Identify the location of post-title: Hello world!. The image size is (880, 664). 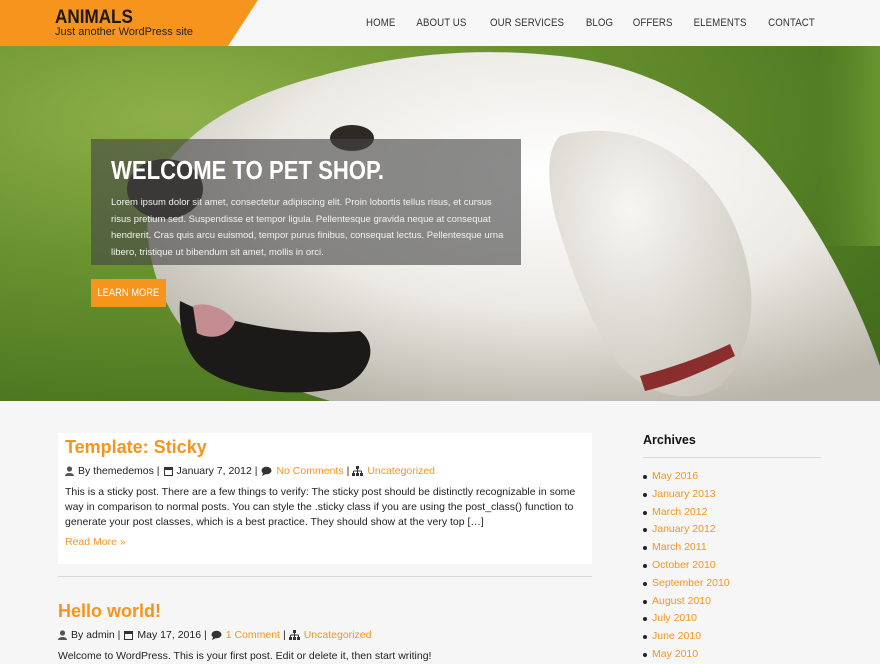
(109, 611).